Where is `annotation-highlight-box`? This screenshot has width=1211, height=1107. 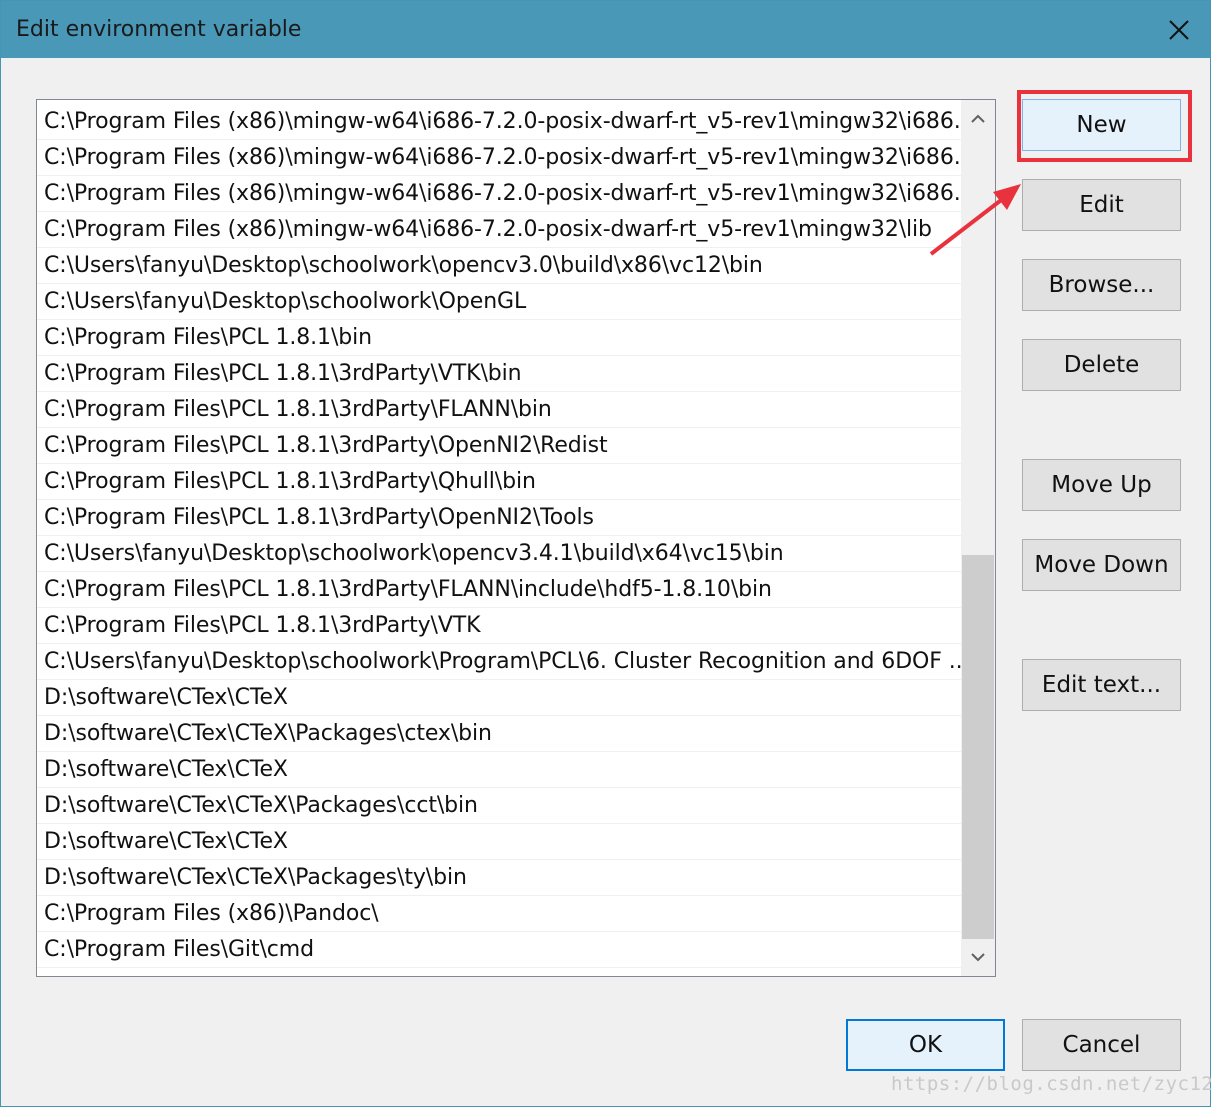 annotation-highlight-box is located at coordinates (1104, 126).